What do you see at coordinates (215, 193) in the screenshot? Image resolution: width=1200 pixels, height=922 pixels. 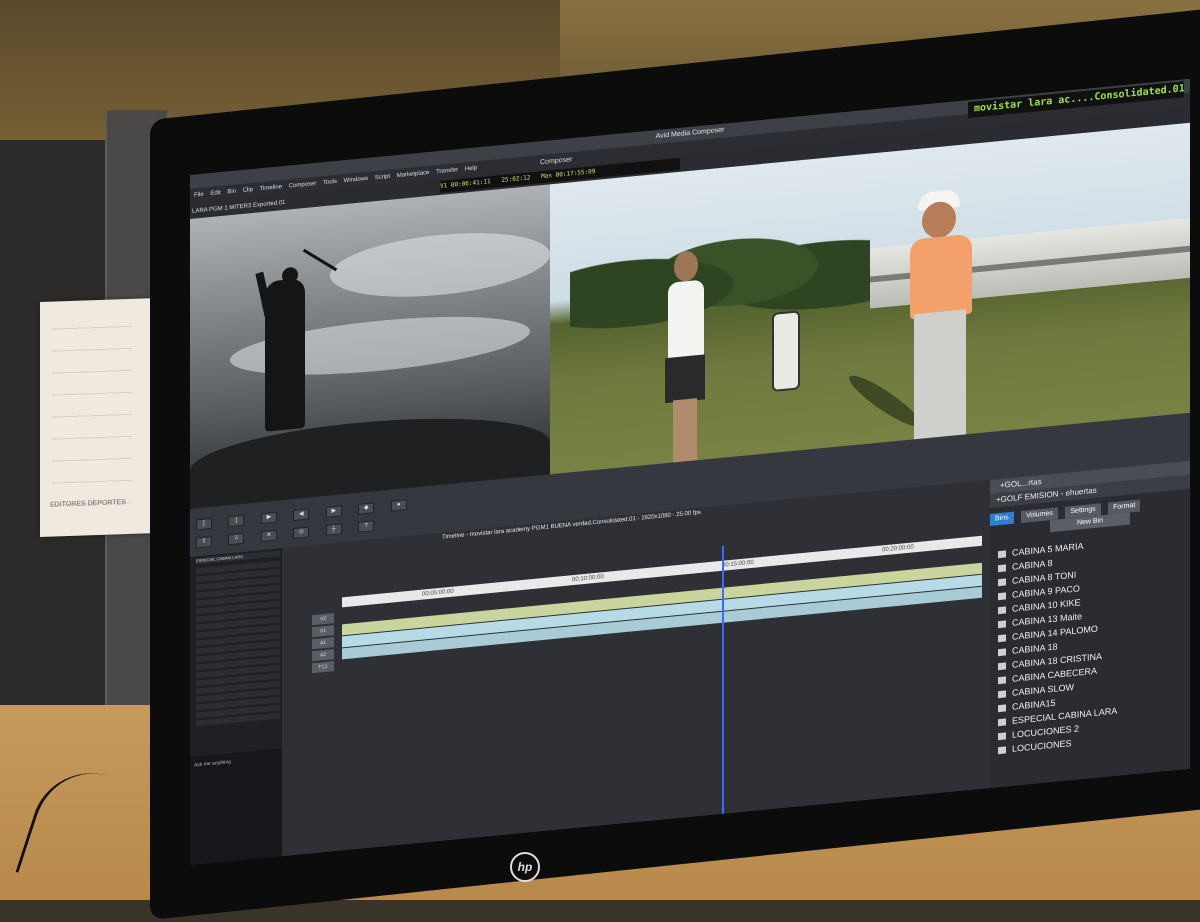 I see `menu-edit: Edit` at bounding box center [215, 193].